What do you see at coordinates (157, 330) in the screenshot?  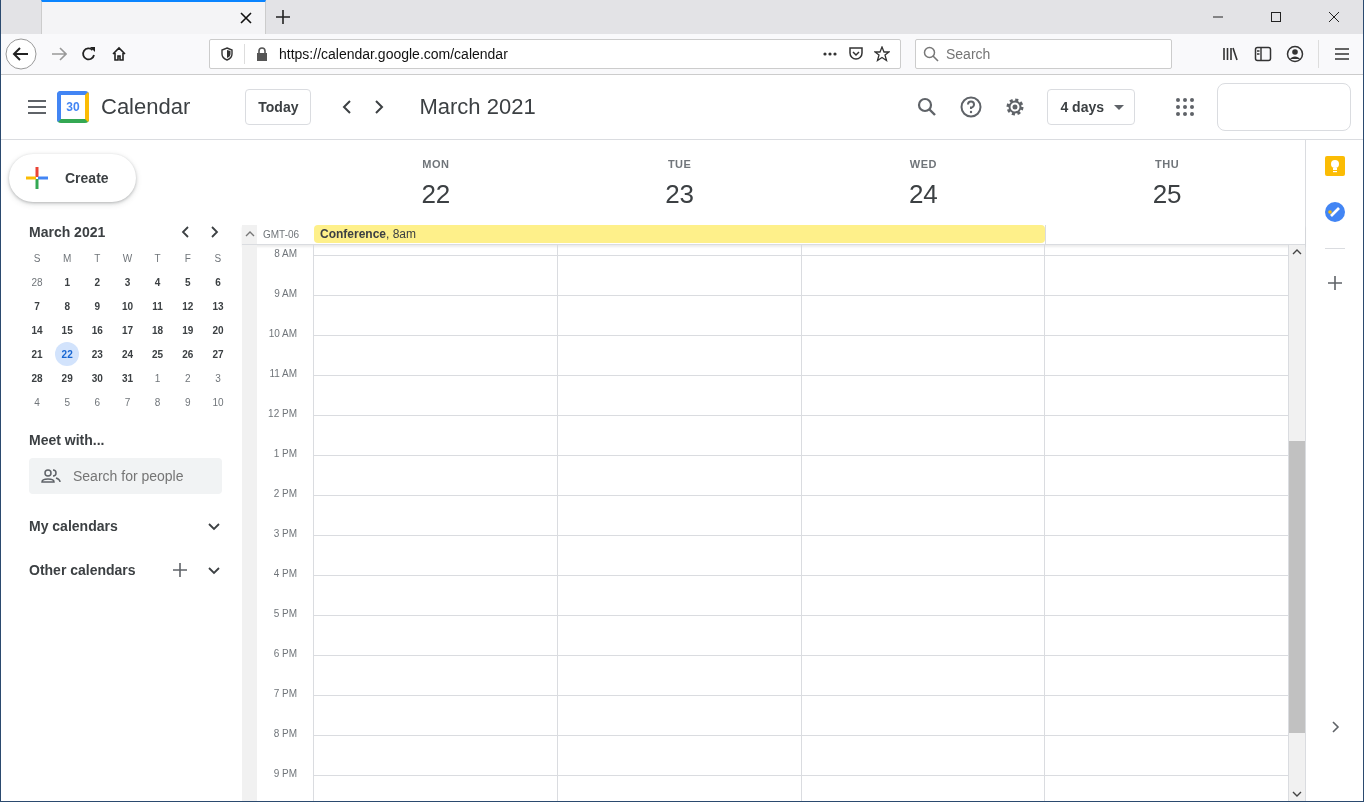 I see `date-cell: 18` at bounding box center [157, 330].